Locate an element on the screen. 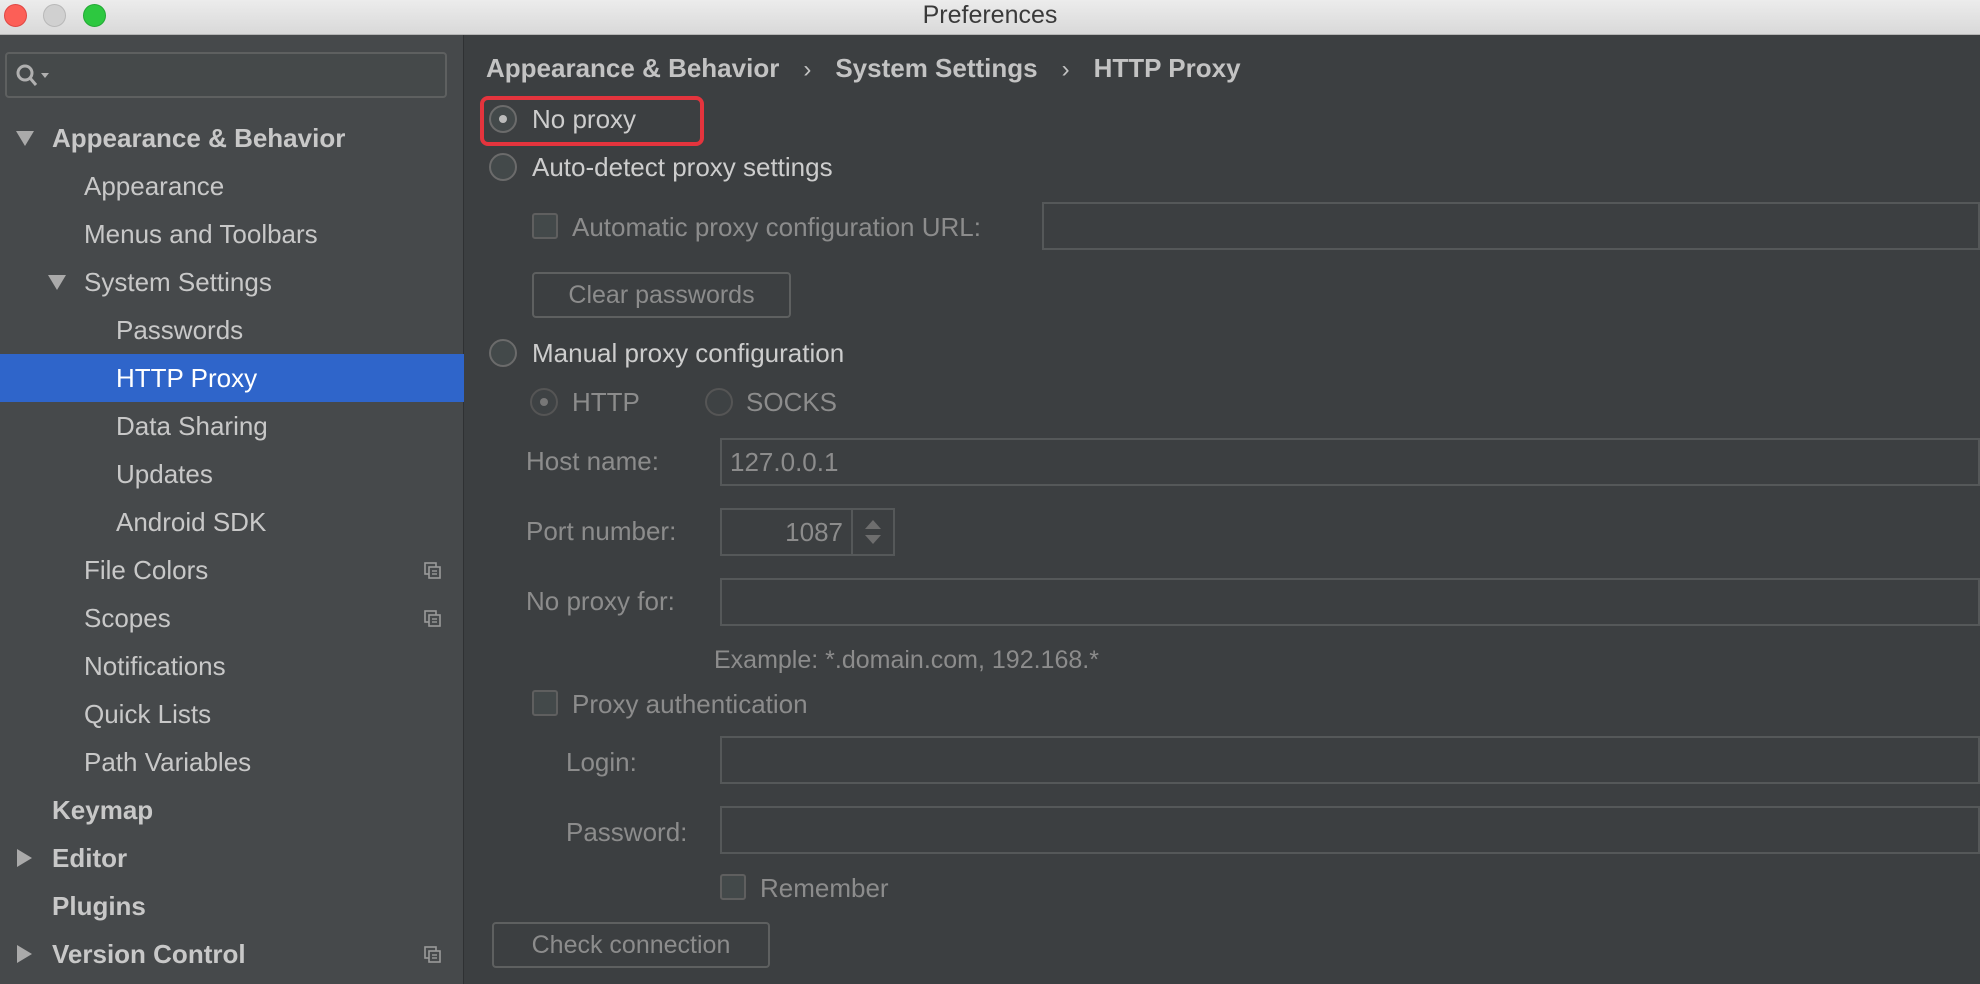 The image size is (1980, 984). title-bar: Preferences is located at coordinates (990, 17).